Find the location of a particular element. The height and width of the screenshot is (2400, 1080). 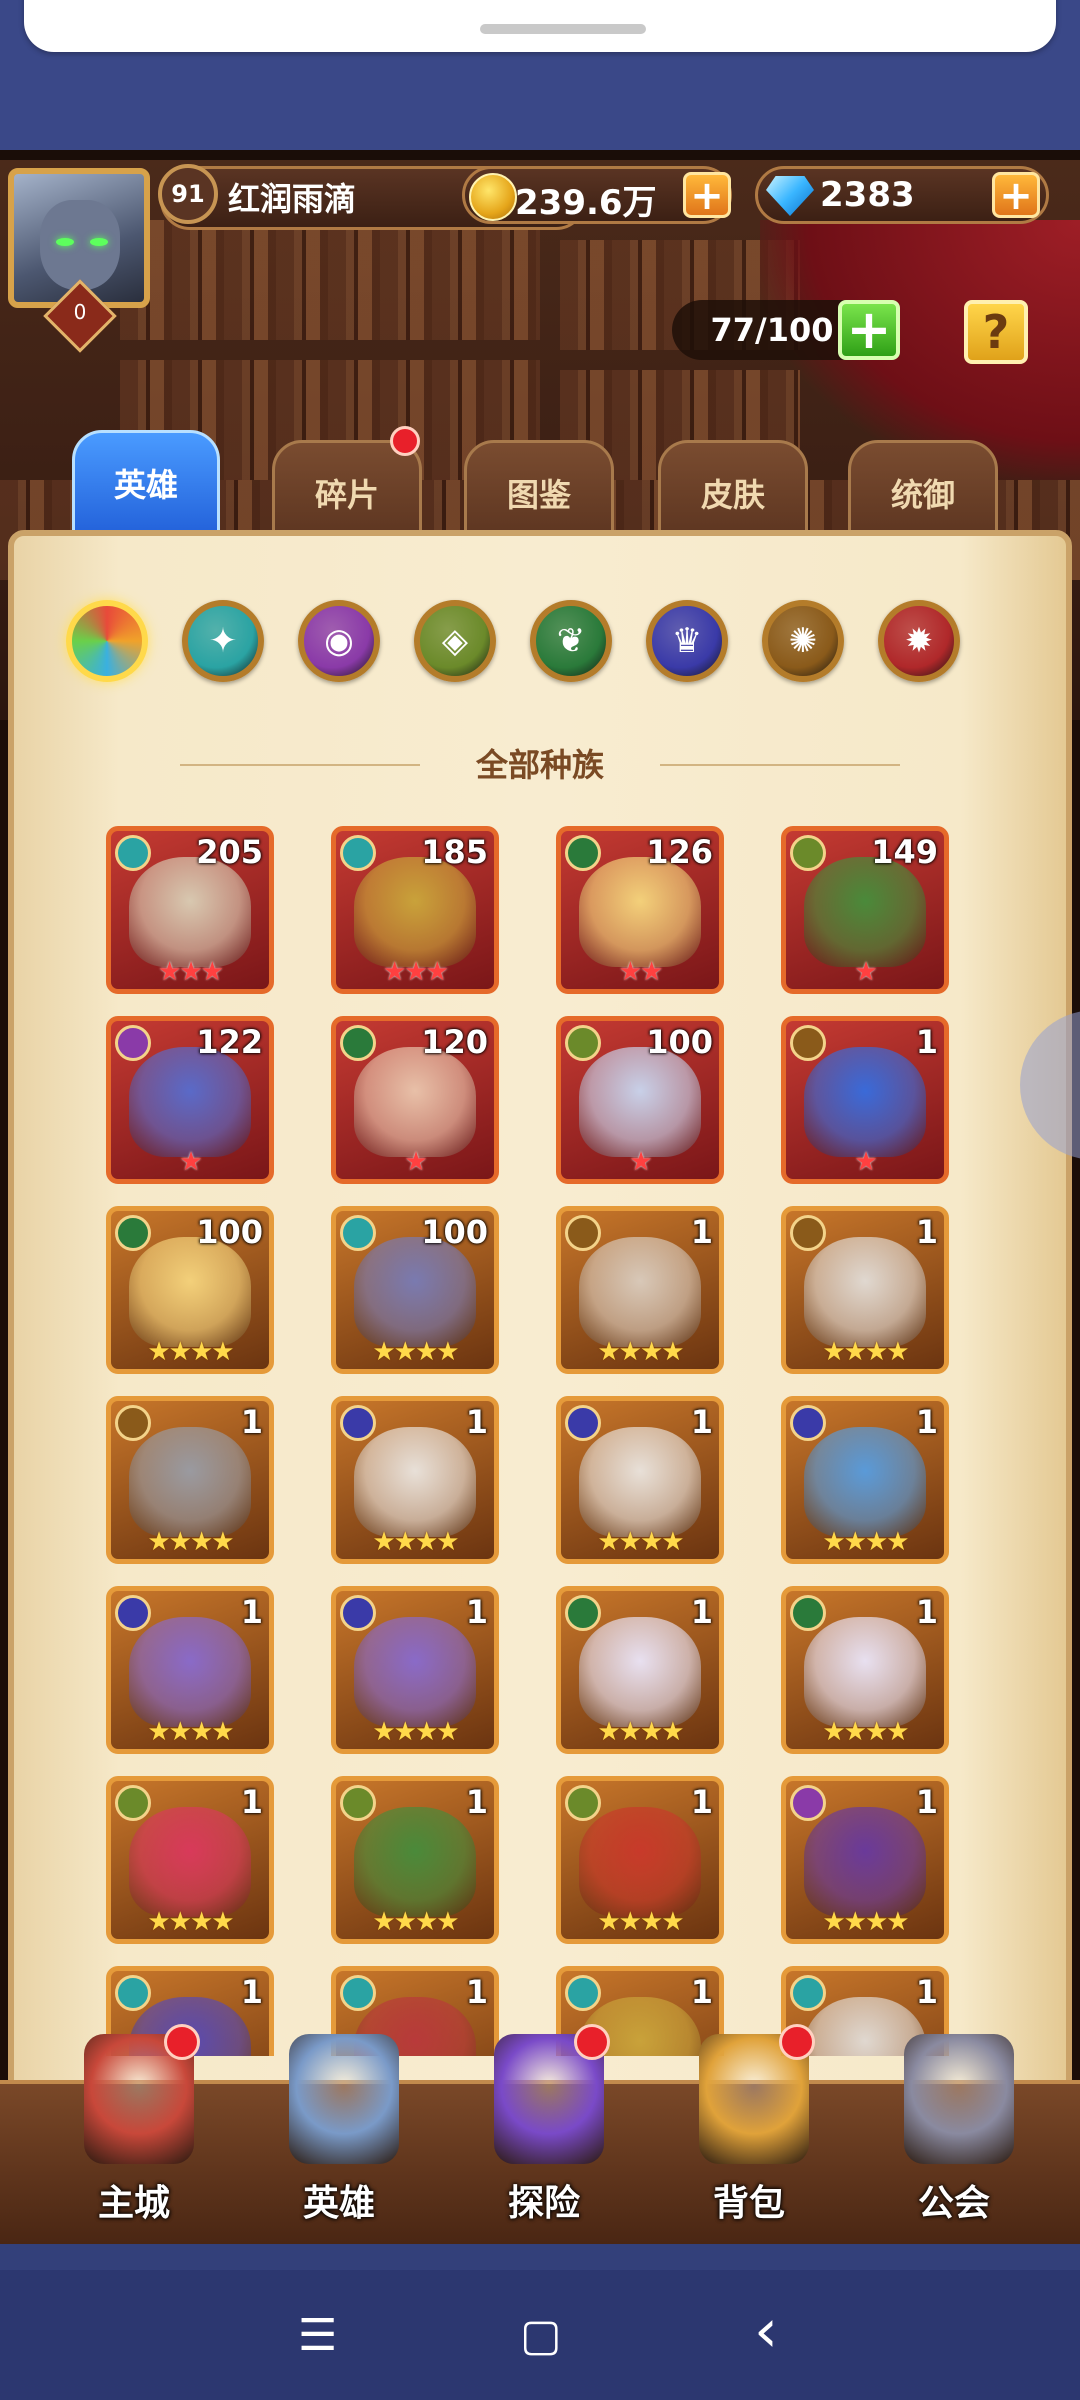

hero-card: 122 ★ is located at coordinates (190, 1100).